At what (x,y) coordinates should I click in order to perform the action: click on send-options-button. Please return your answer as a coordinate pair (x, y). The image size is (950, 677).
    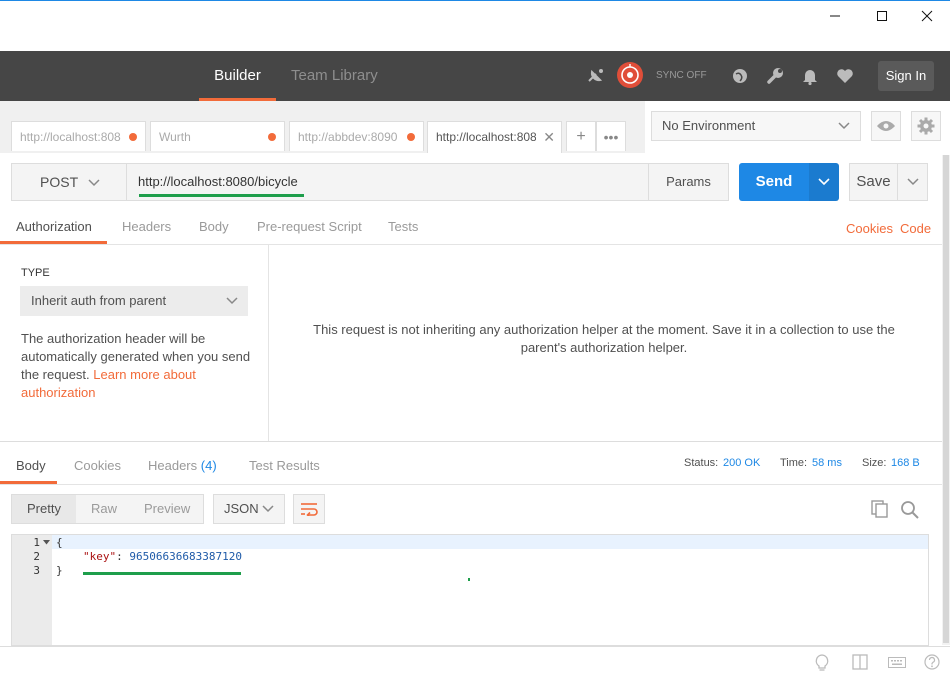
    Looking at the image, I should click on (824, 182).